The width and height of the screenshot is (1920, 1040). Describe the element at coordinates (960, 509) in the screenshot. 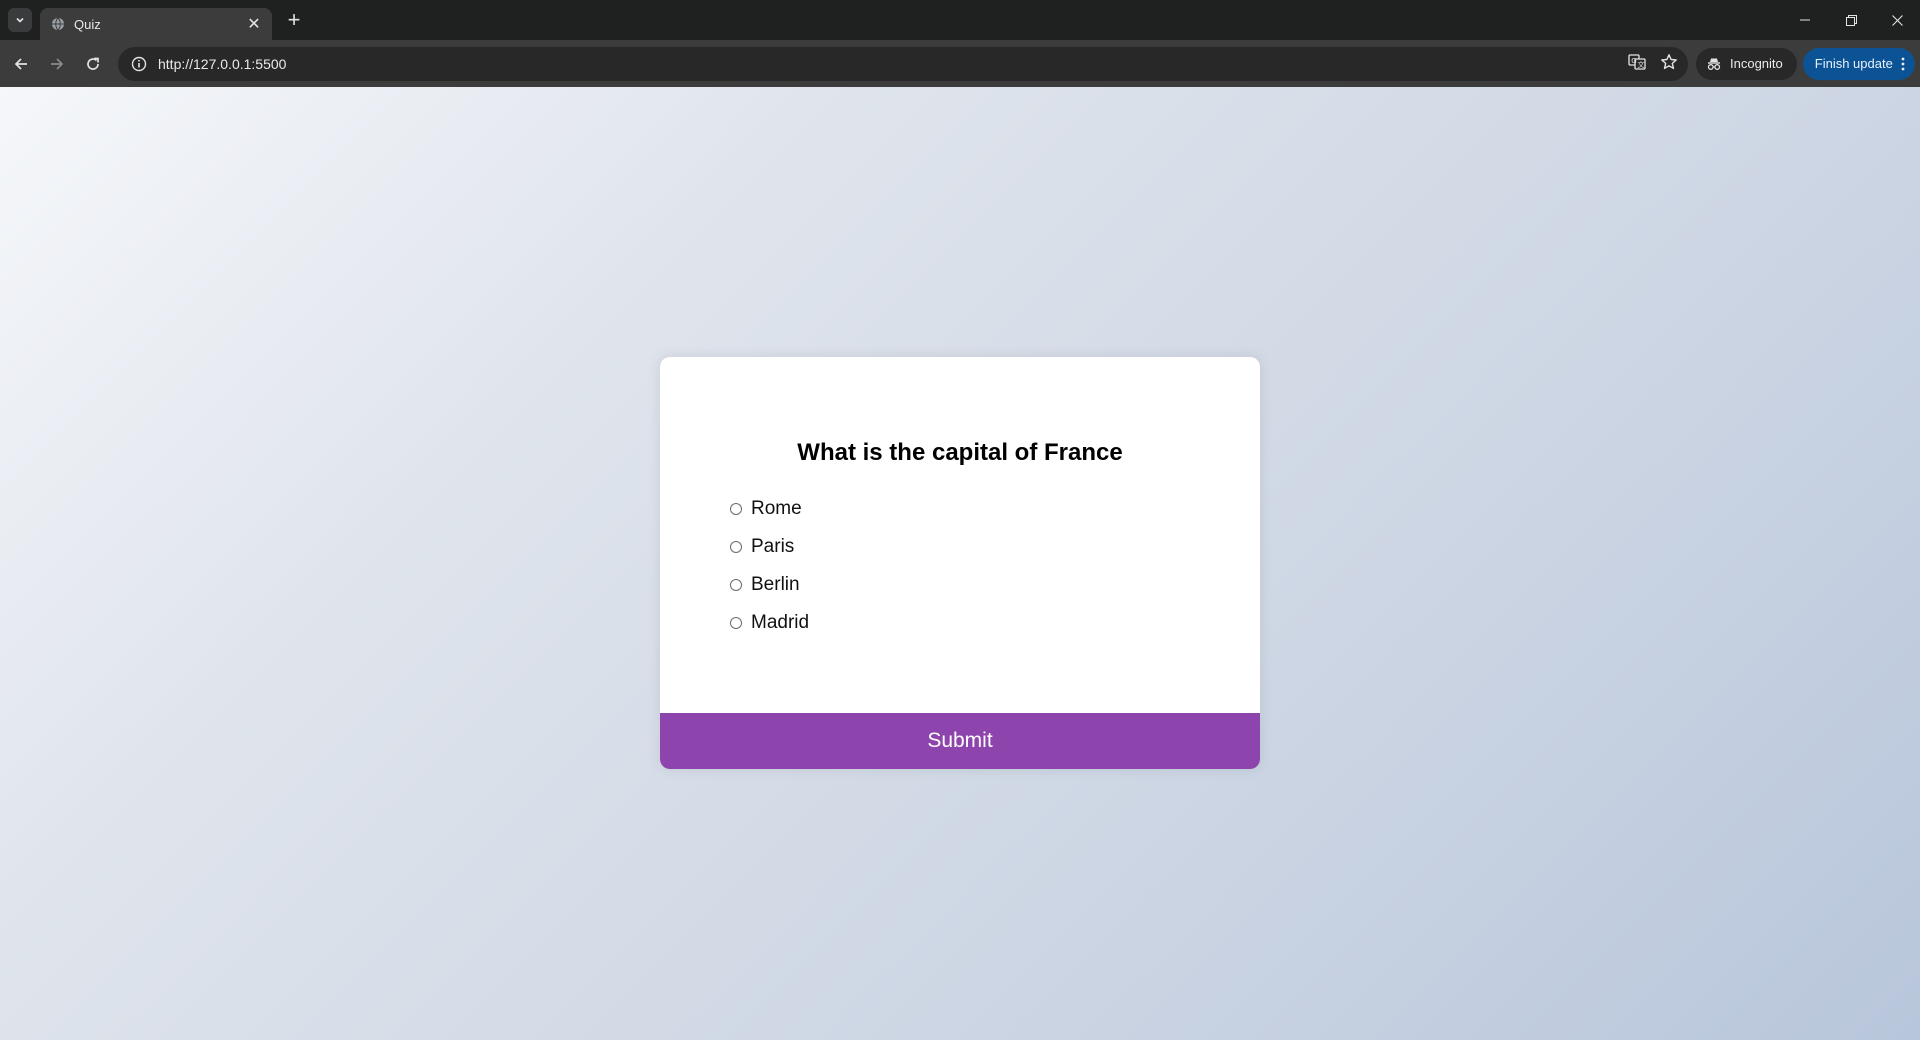

I see `answer-option: Rome` at that location.